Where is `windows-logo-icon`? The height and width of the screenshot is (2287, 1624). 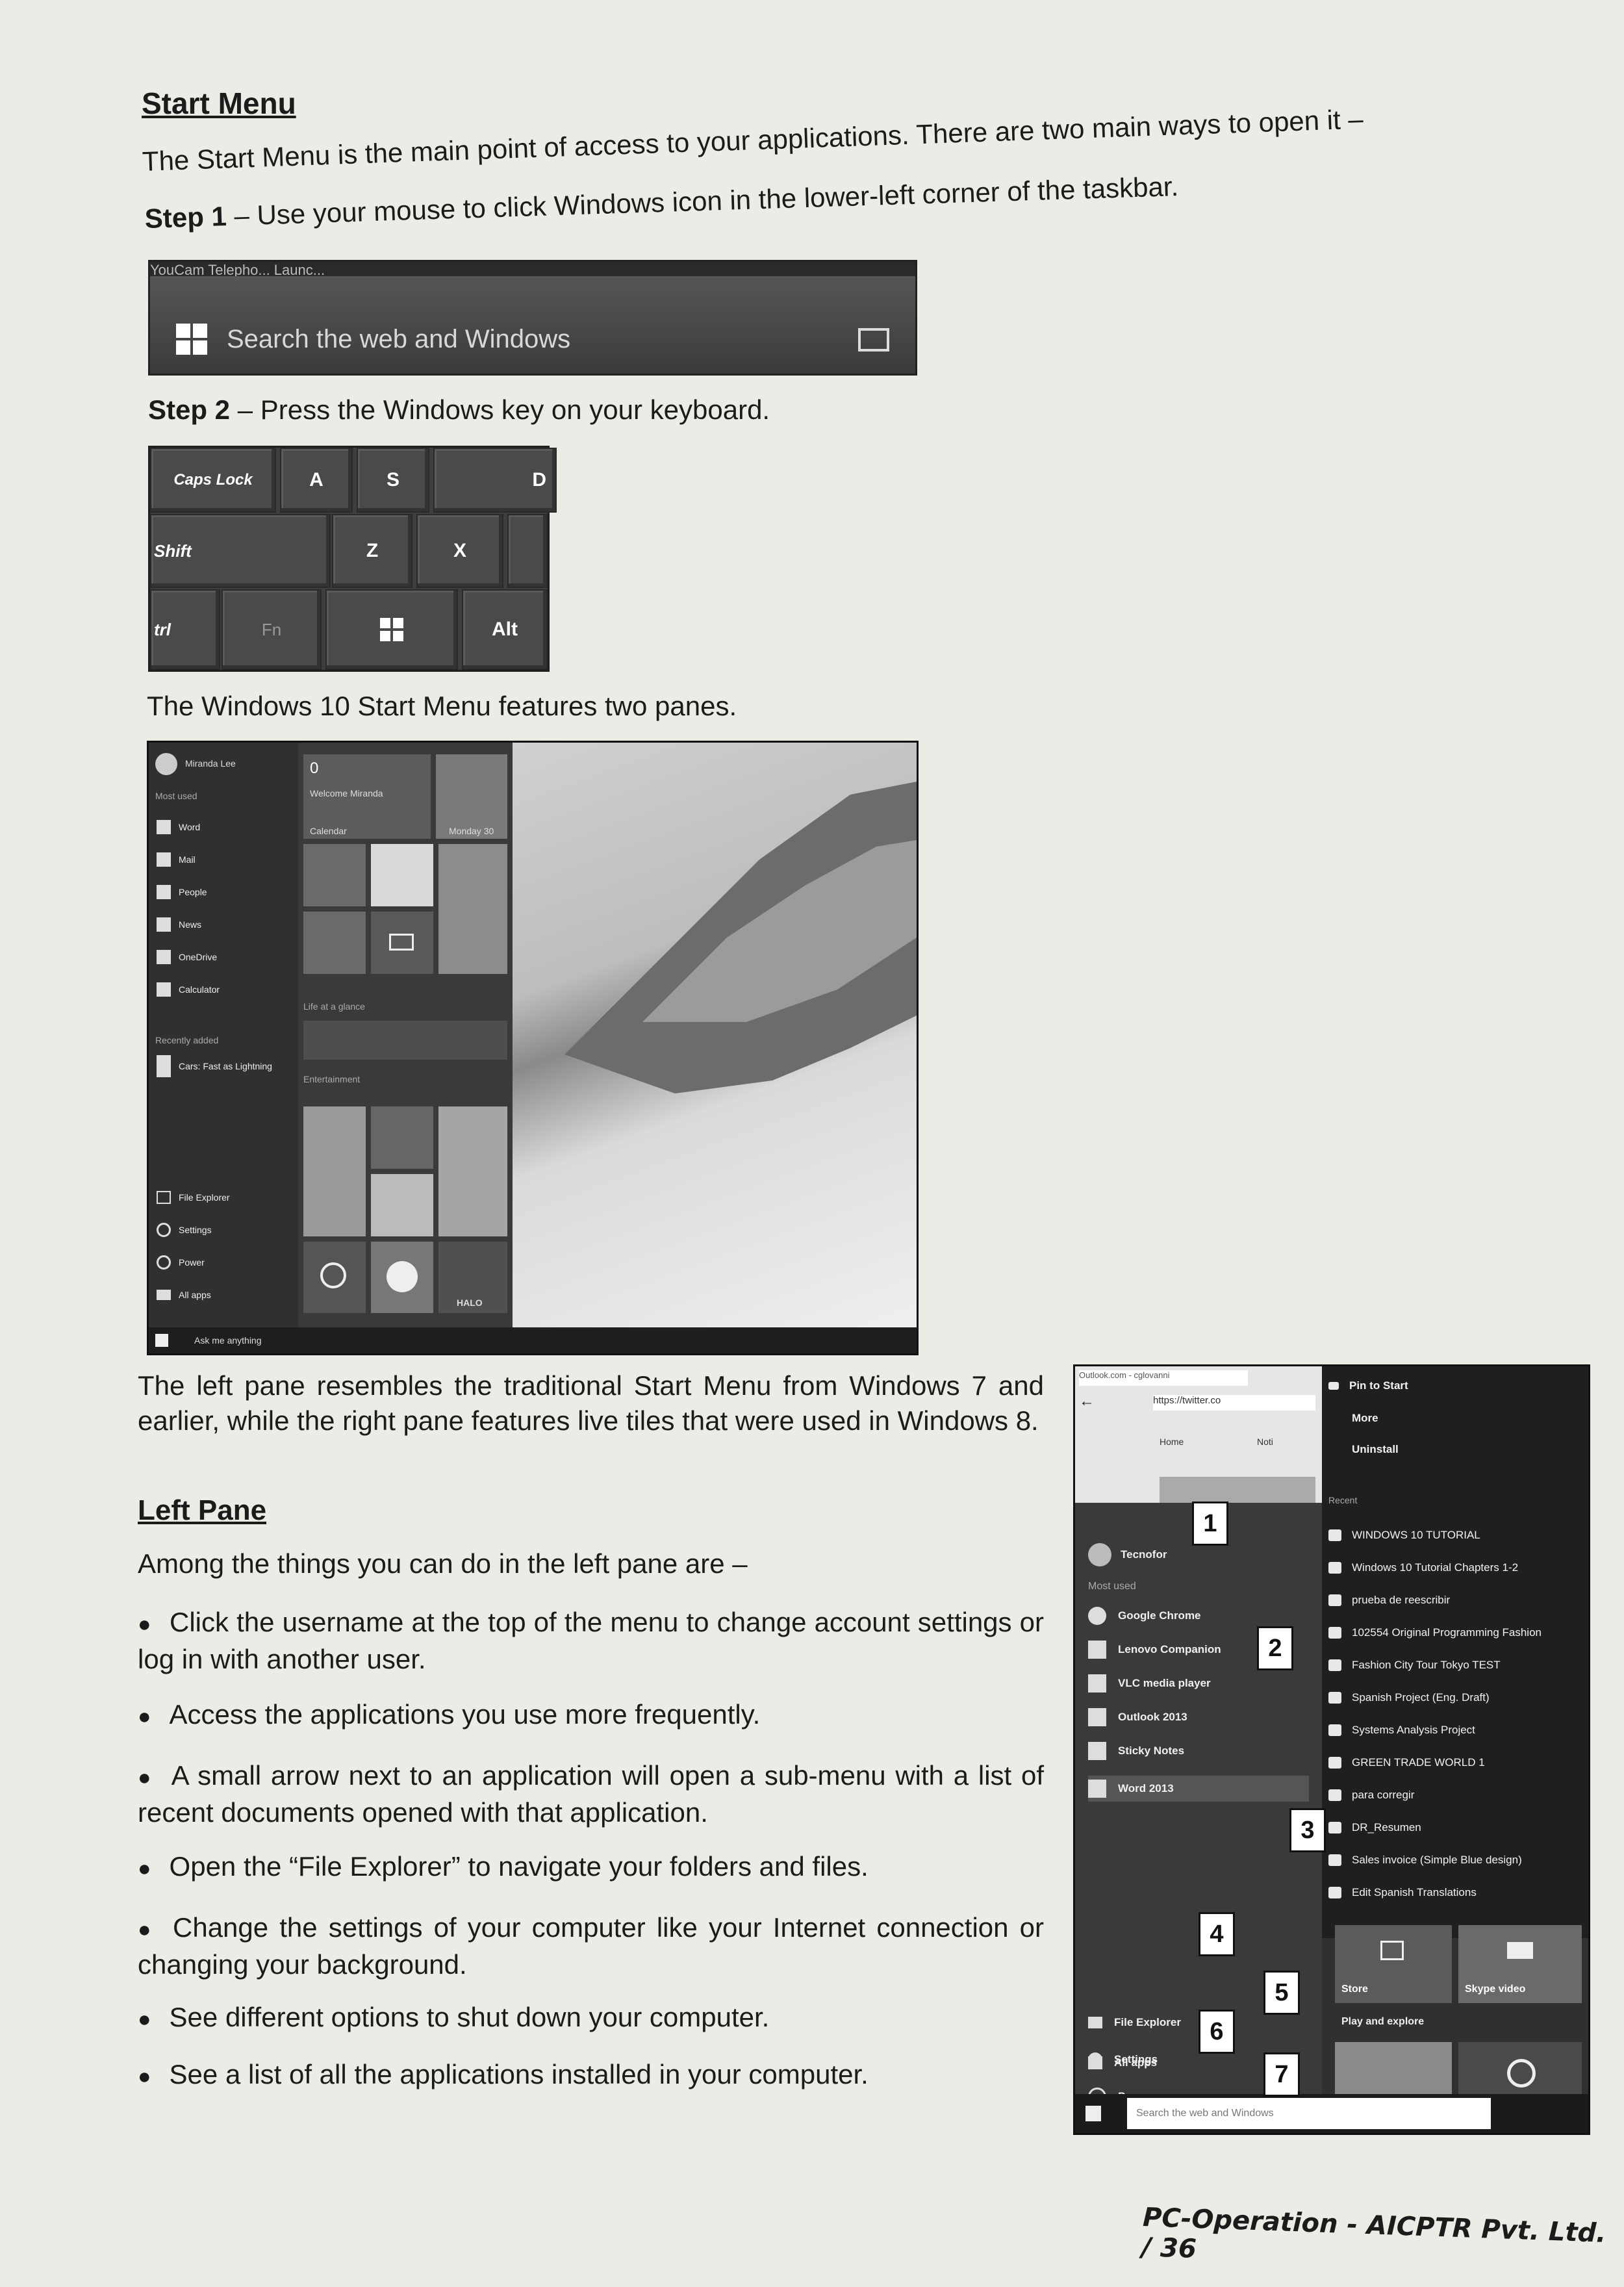 windows-logo-icon is located at coordinates (192, 340).